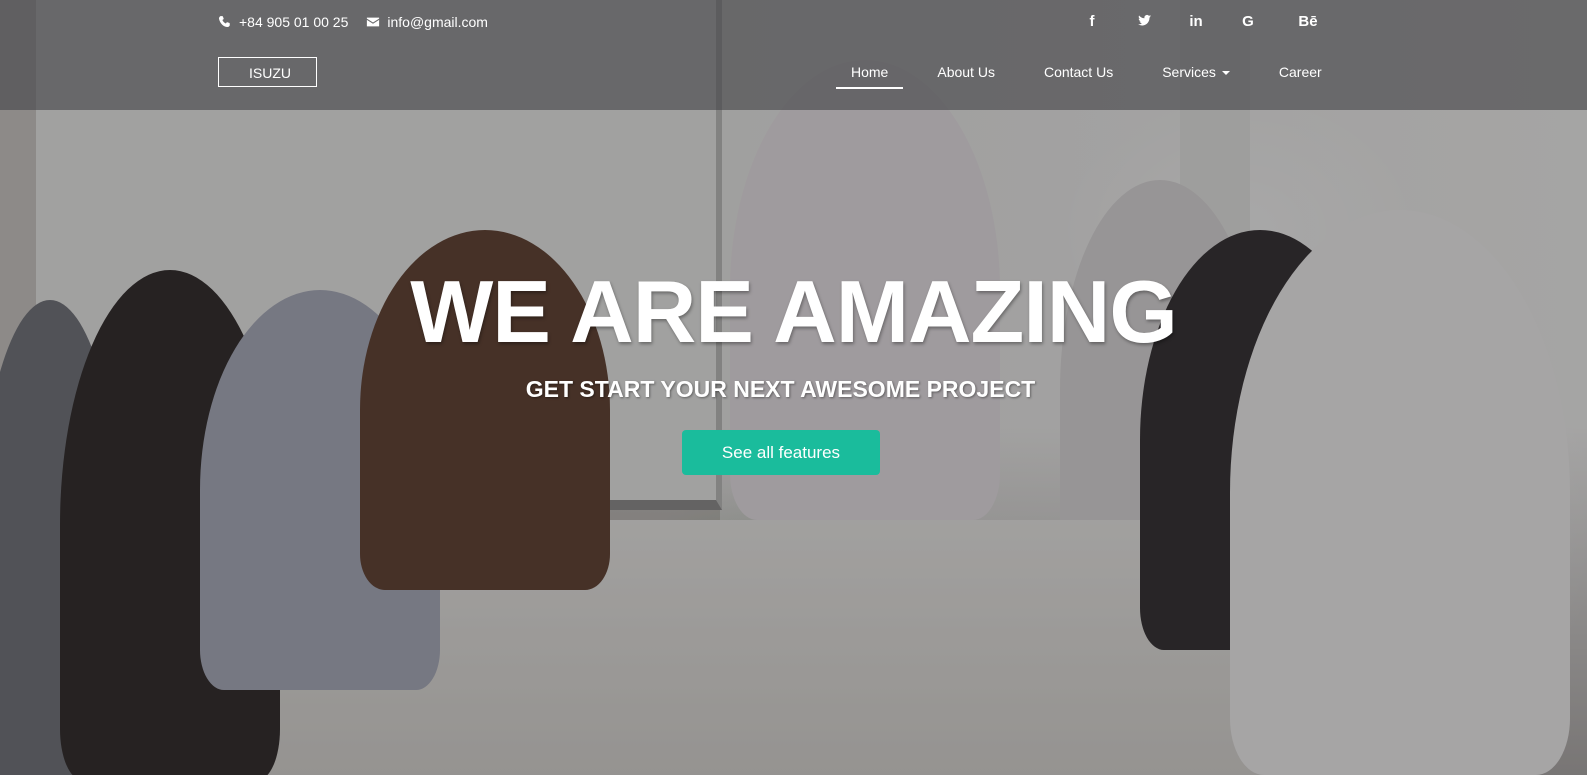 The image size is (1587, 775). What do you see at coordinates (794, 311) in the screenshot?
I see `hero-headline: WE ARE AMAZING` at bounding box center [794, 311].